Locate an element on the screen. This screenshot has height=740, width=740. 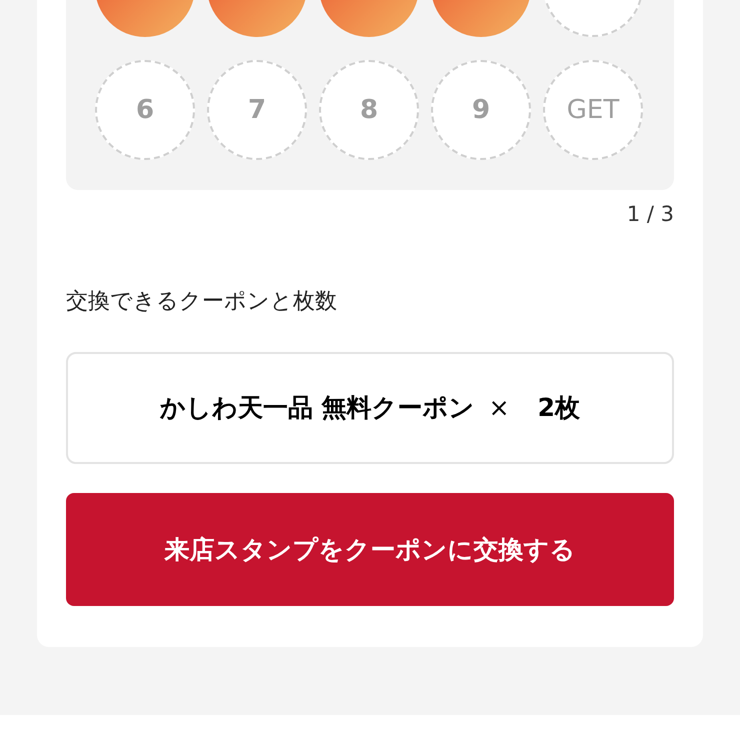
stamp-slot: 9 is located at coordinates (481, 110).